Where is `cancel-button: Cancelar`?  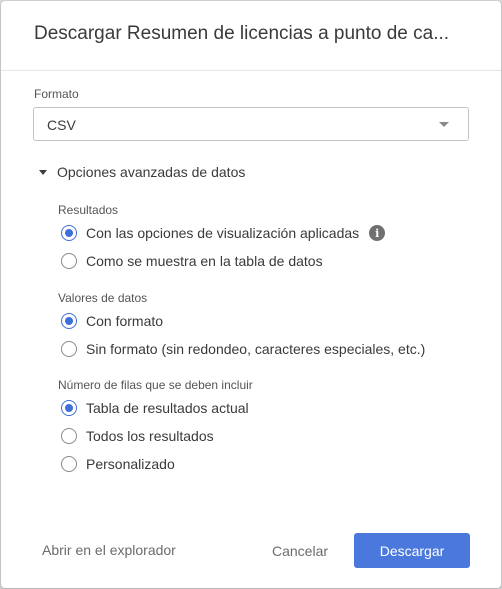
cancel-button: Cancelar is located at coordinates (300, 550).